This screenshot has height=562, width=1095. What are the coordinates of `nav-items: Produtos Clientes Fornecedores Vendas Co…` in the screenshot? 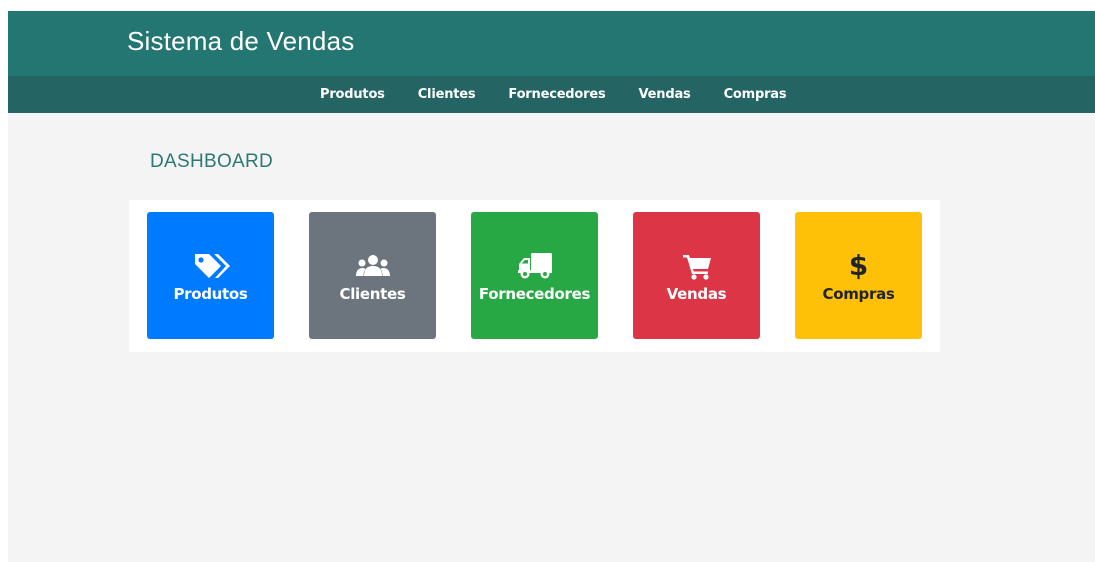 It's located at (569, 94).